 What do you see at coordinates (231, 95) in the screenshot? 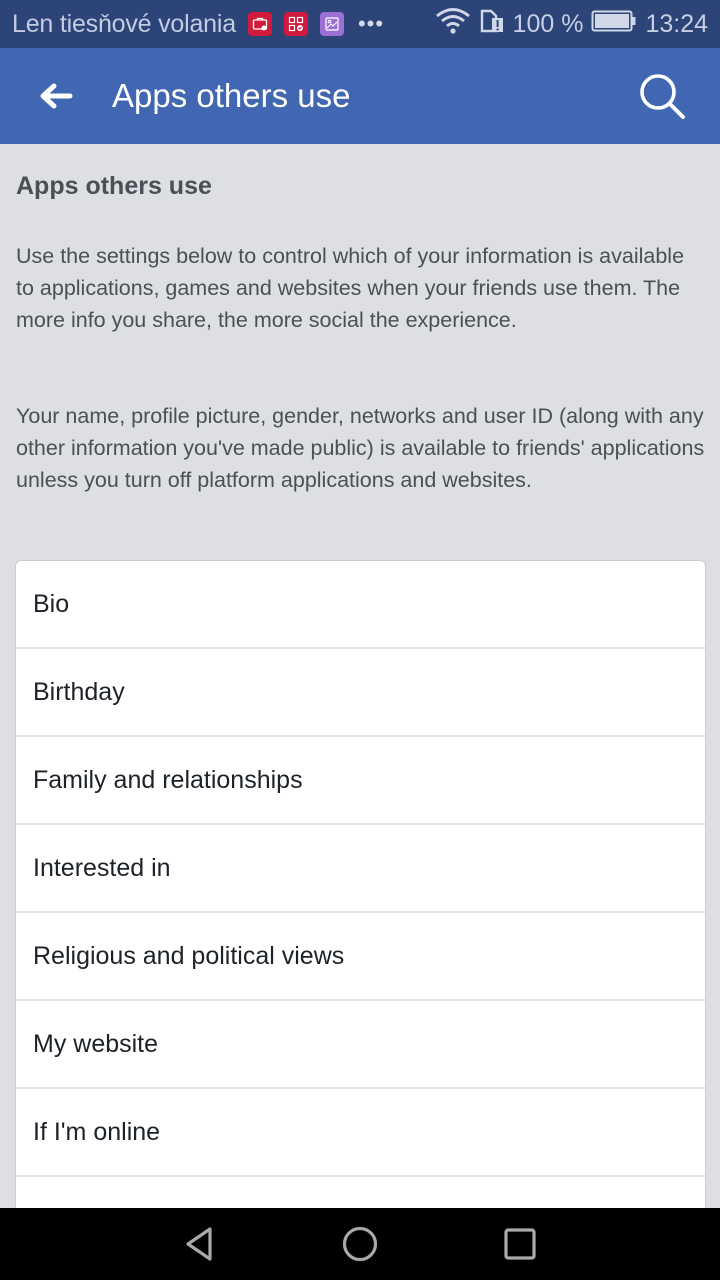
I see `page-title: Apps others use` at bounding box center [231, 95].